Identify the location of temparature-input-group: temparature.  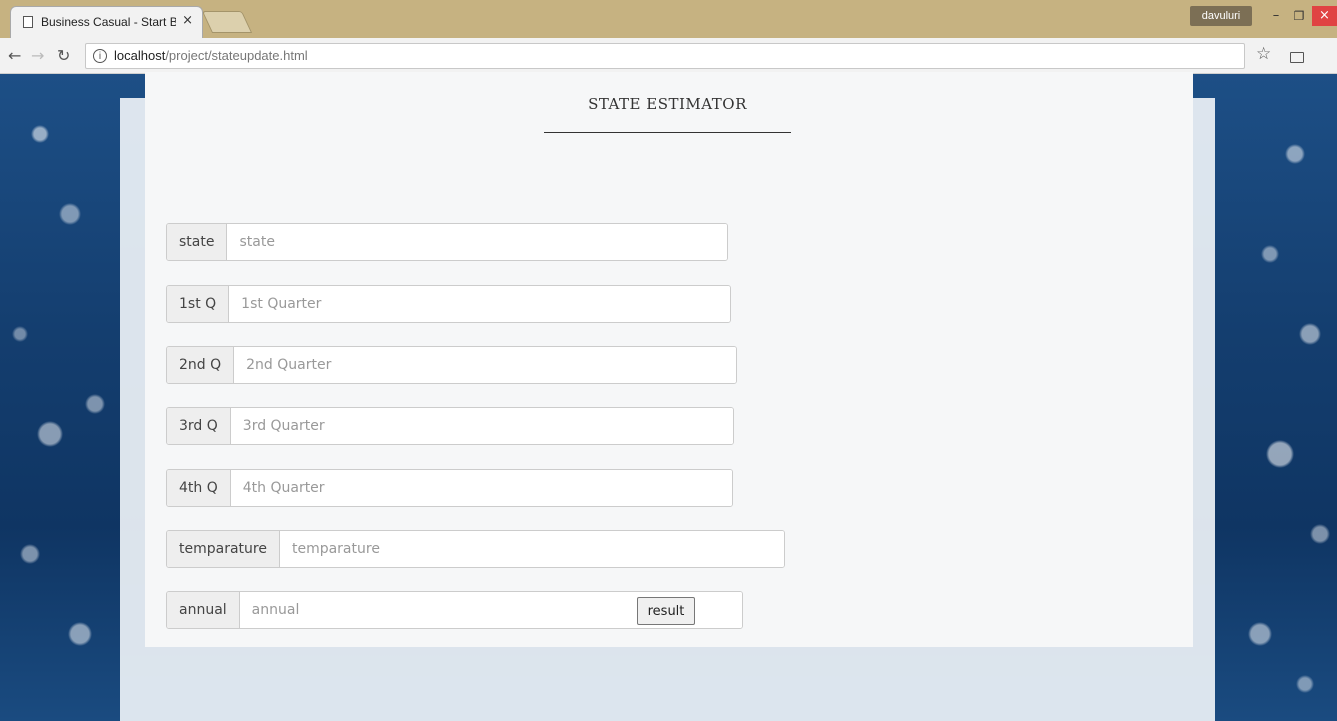
(475, 549).